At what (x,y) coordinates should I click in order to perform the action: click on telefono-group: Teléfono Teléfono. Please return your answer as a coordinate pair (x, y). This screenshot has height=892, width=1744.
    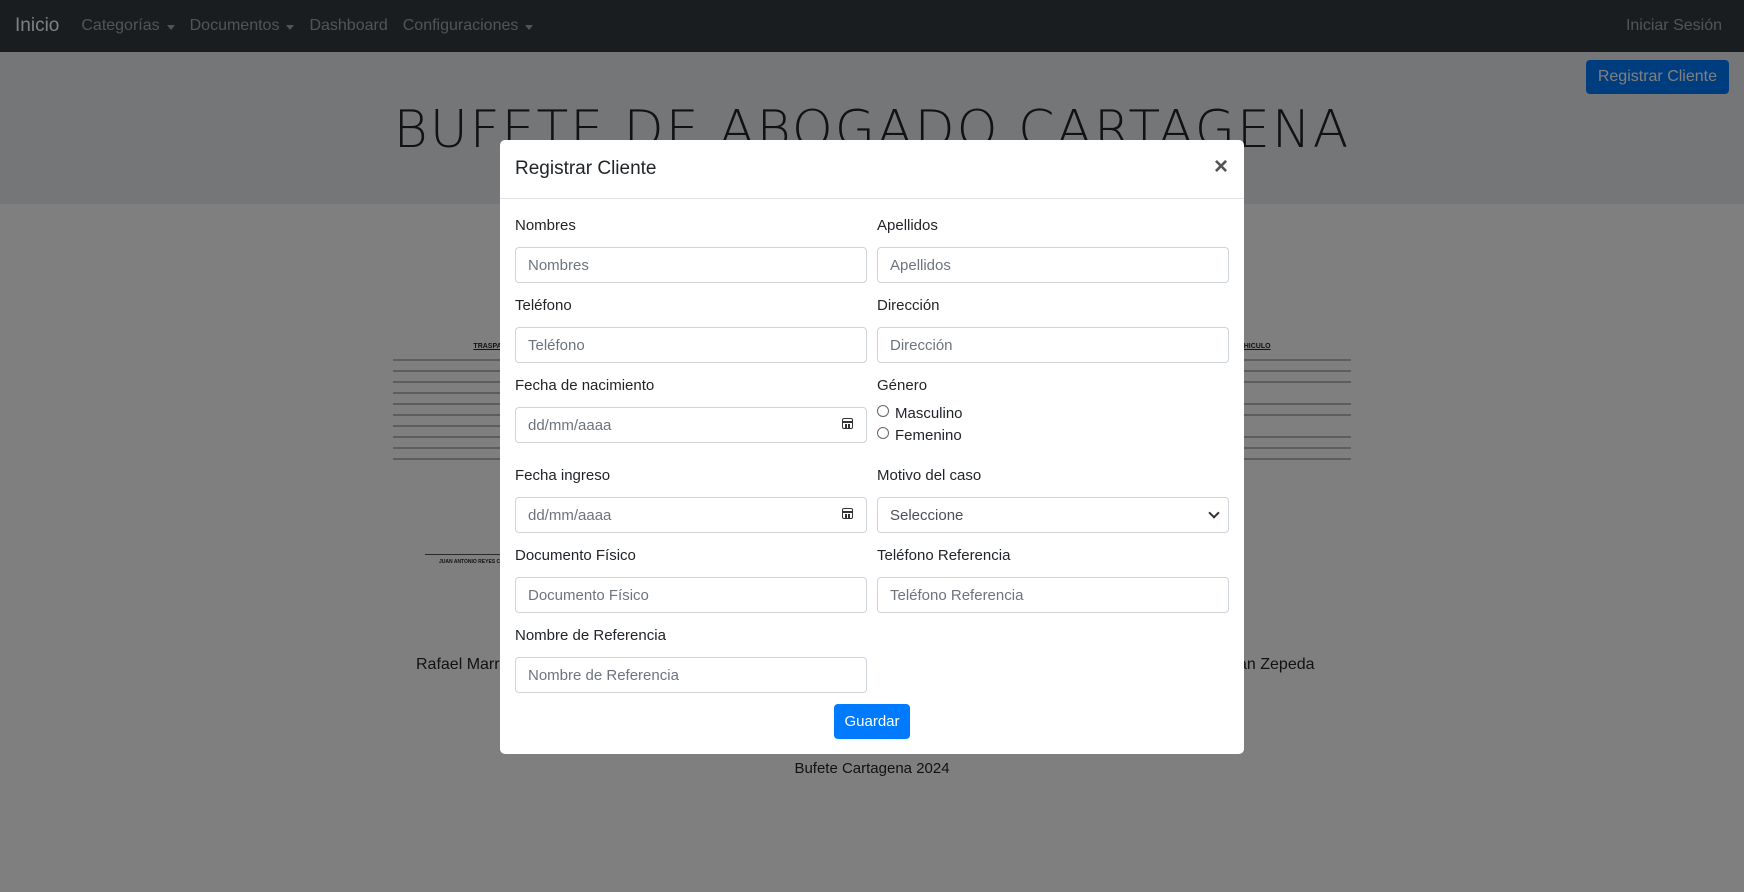
    Looking at the image, I should click on (691, 328).